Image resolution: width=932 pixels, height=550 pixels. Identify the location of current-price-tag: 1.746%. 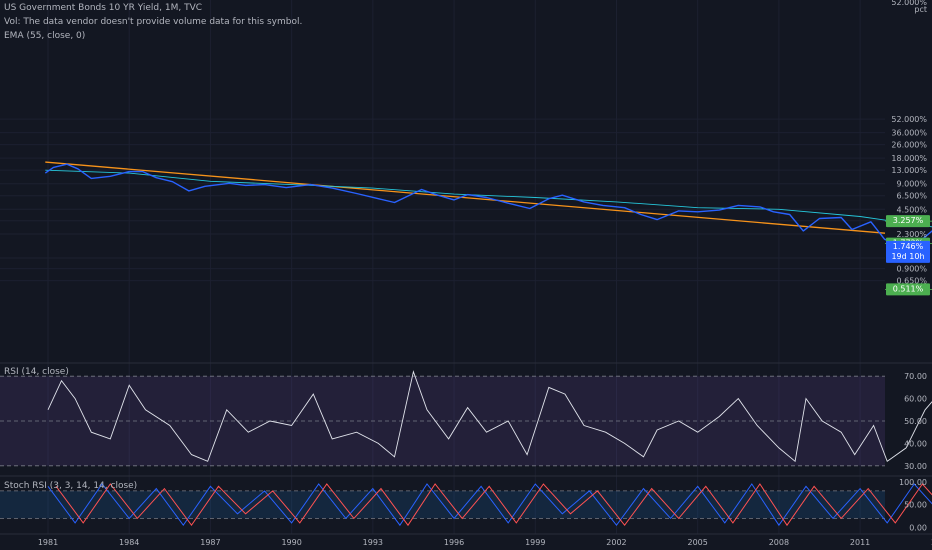
(908, 246).